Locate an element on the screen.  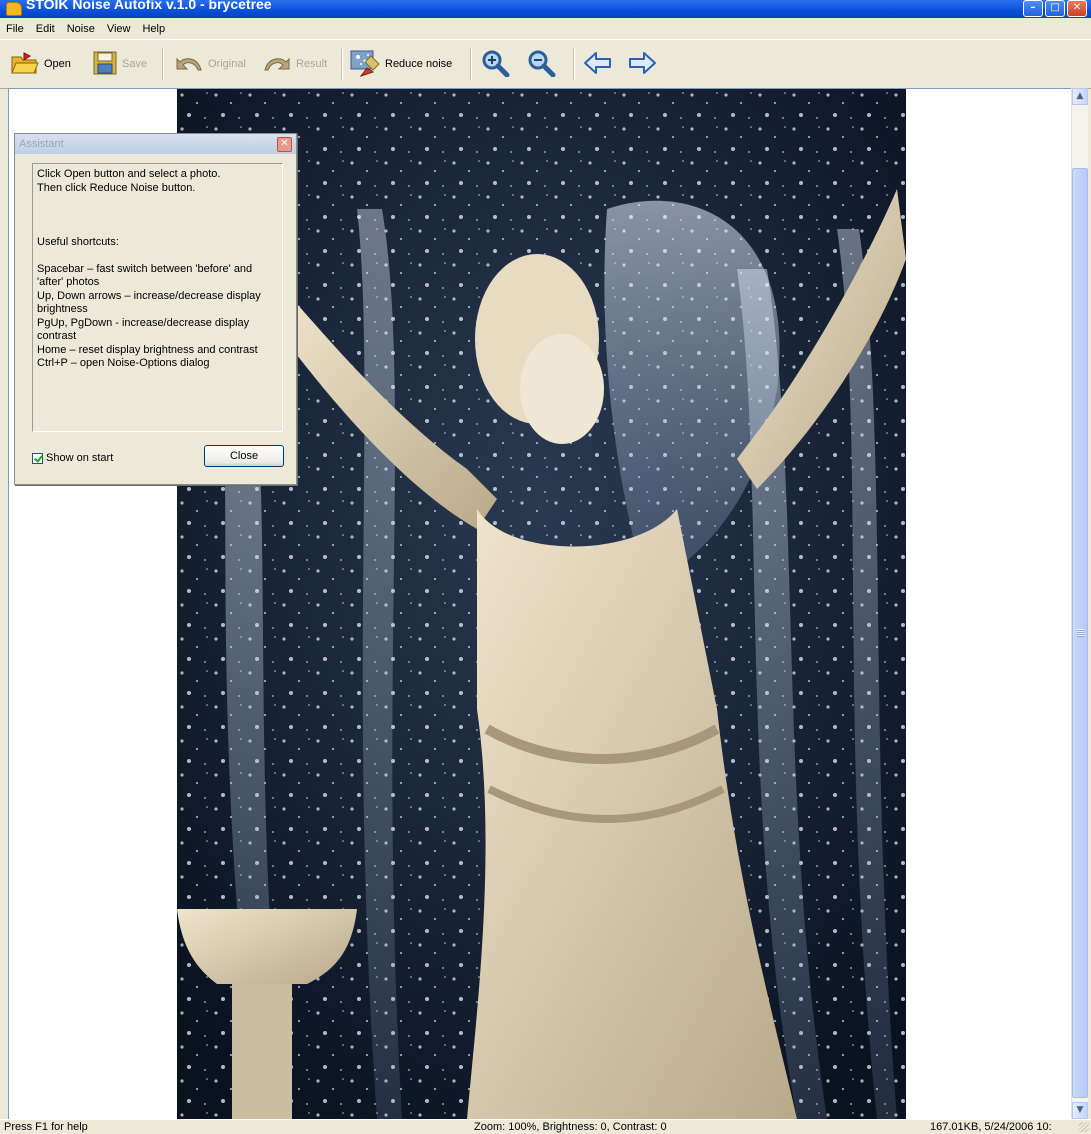
status-file-info: 167.01KB, 5/24/2006 10: is located at coordinates (991, 1127).